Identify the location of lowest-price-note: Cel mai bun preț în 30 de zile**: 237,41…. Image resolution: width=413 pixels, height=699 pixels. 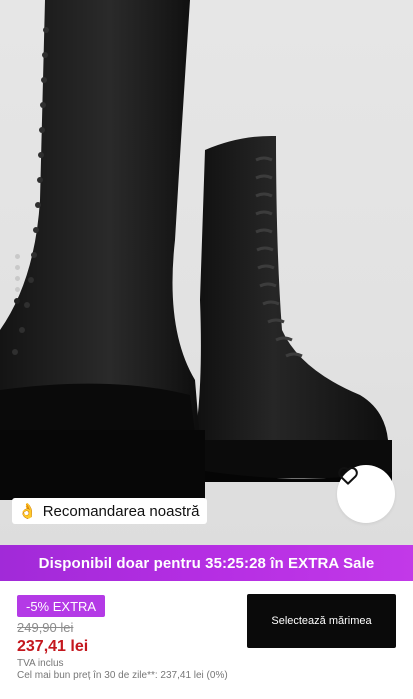
(122, 675).